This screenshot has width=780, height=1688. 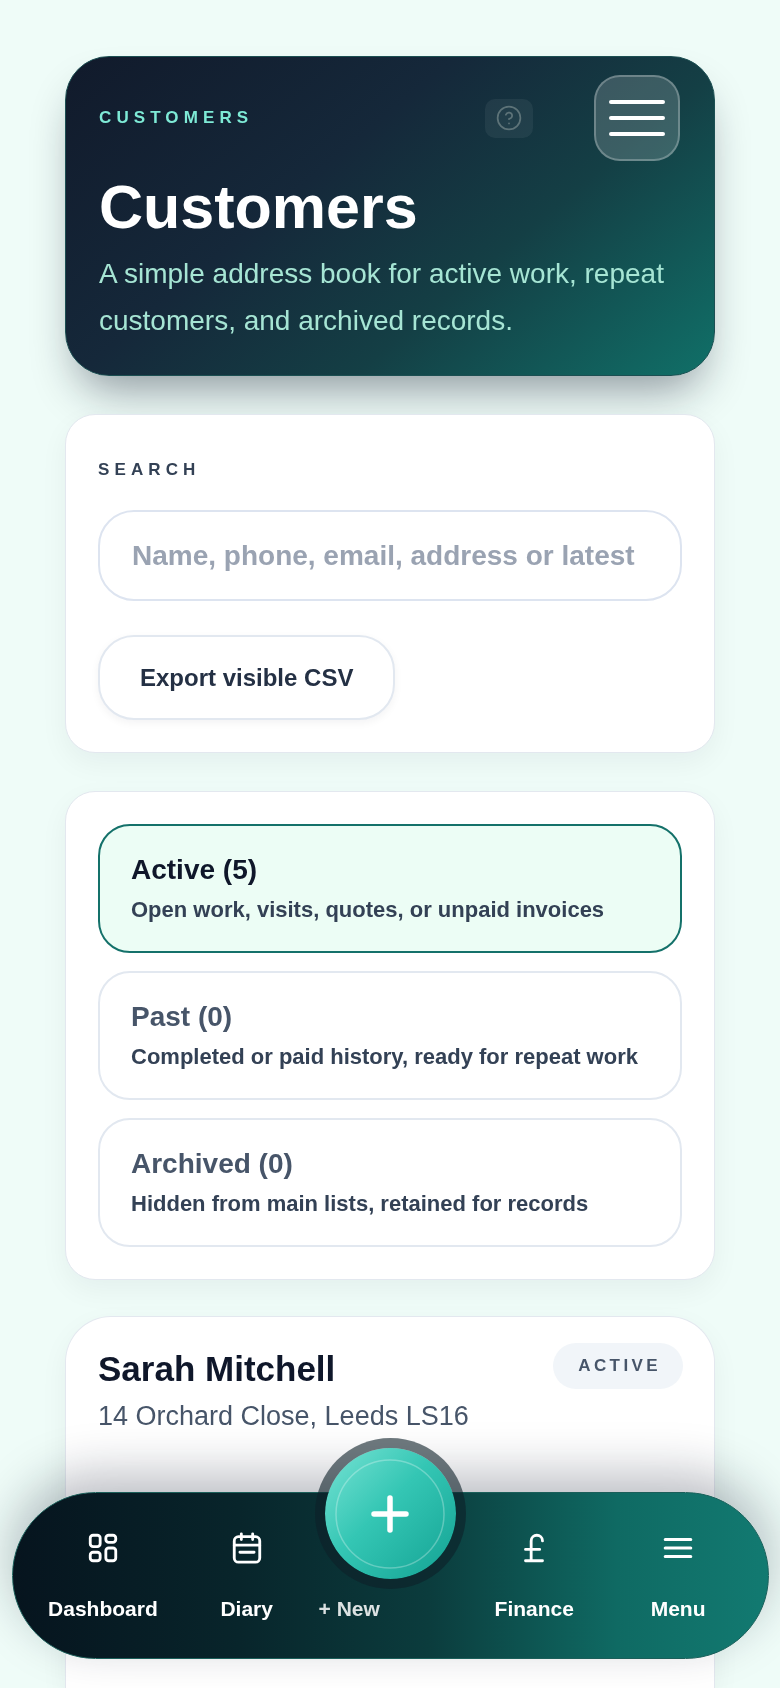 I want to click on section-label: CUSTOMERS, so click(x=177, y=118).